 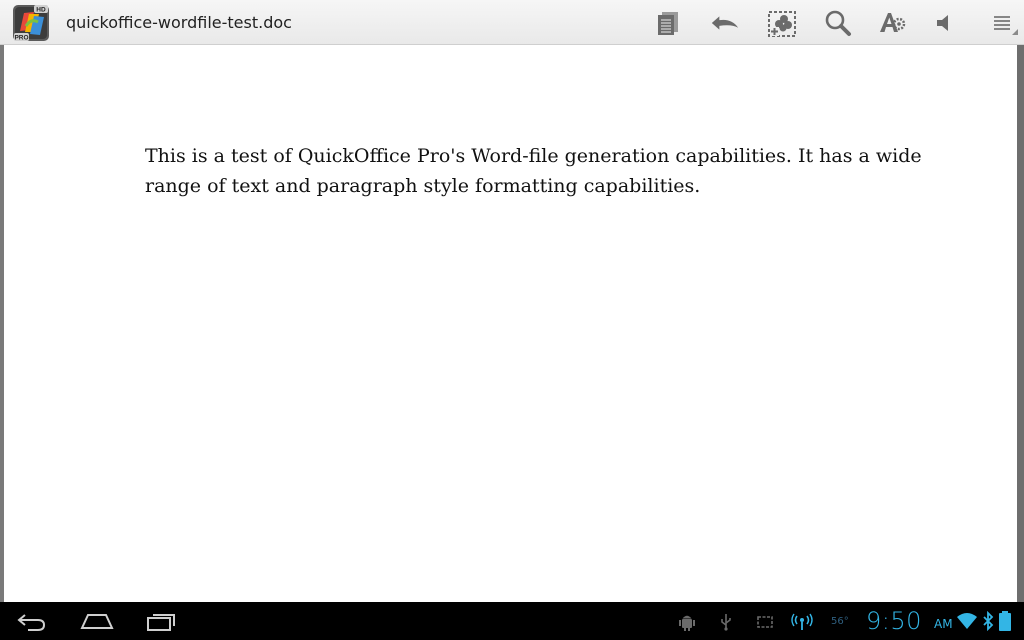 I want to click on insert-image-icon, so click(x=782, y=24).